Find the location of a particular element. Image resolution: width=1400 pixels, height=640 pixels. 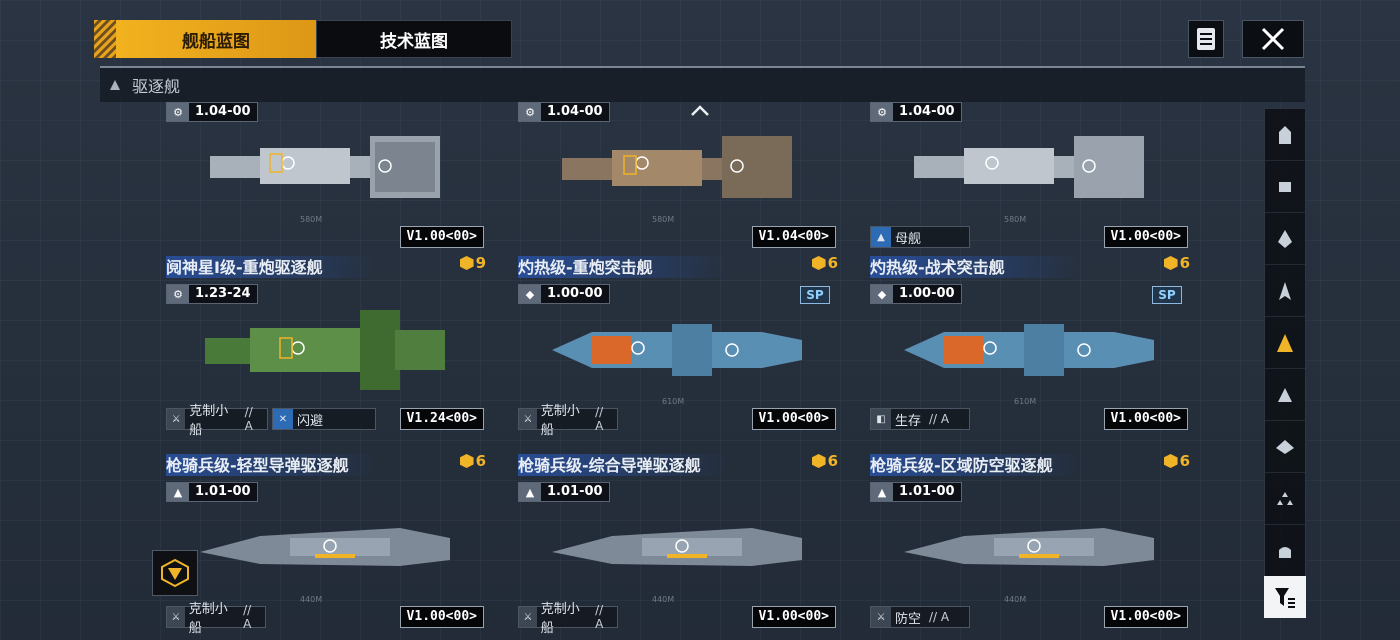

document-icon is located at coordinates (1206, 39).